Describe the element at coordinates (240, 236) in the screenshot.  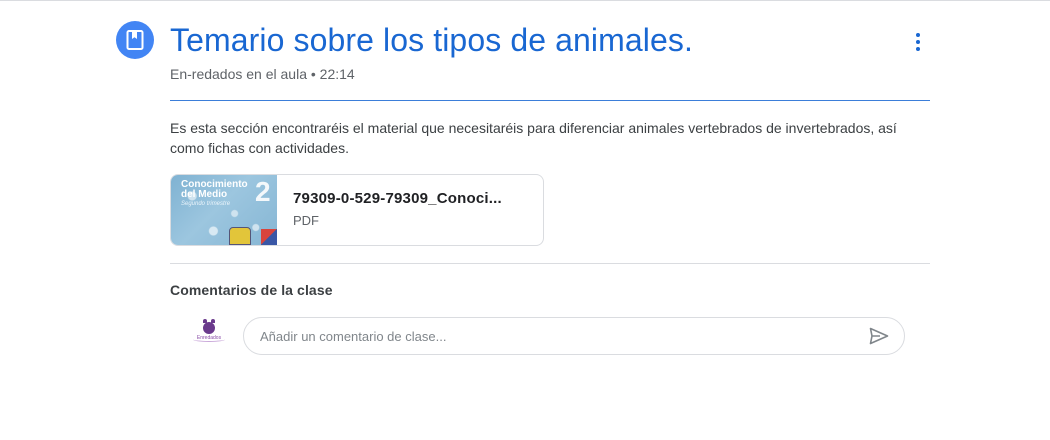
I see `thumbnail-illustration` at that location.